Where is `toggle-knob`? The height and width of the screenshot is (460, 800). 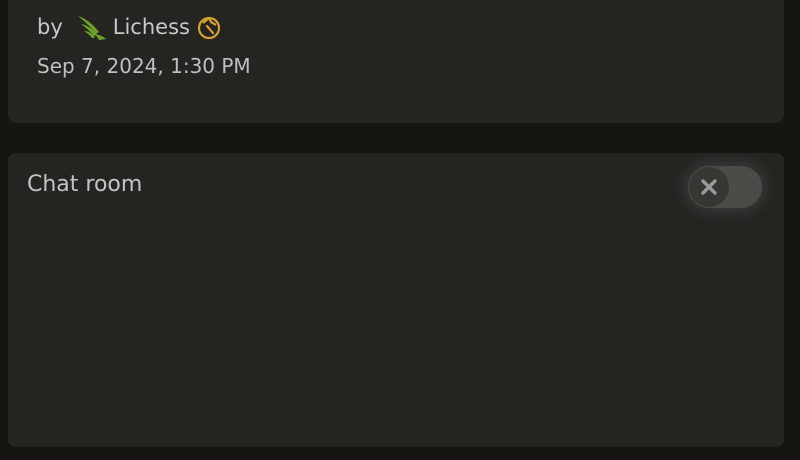 toggle-knob is located at coordinates (709, 187).